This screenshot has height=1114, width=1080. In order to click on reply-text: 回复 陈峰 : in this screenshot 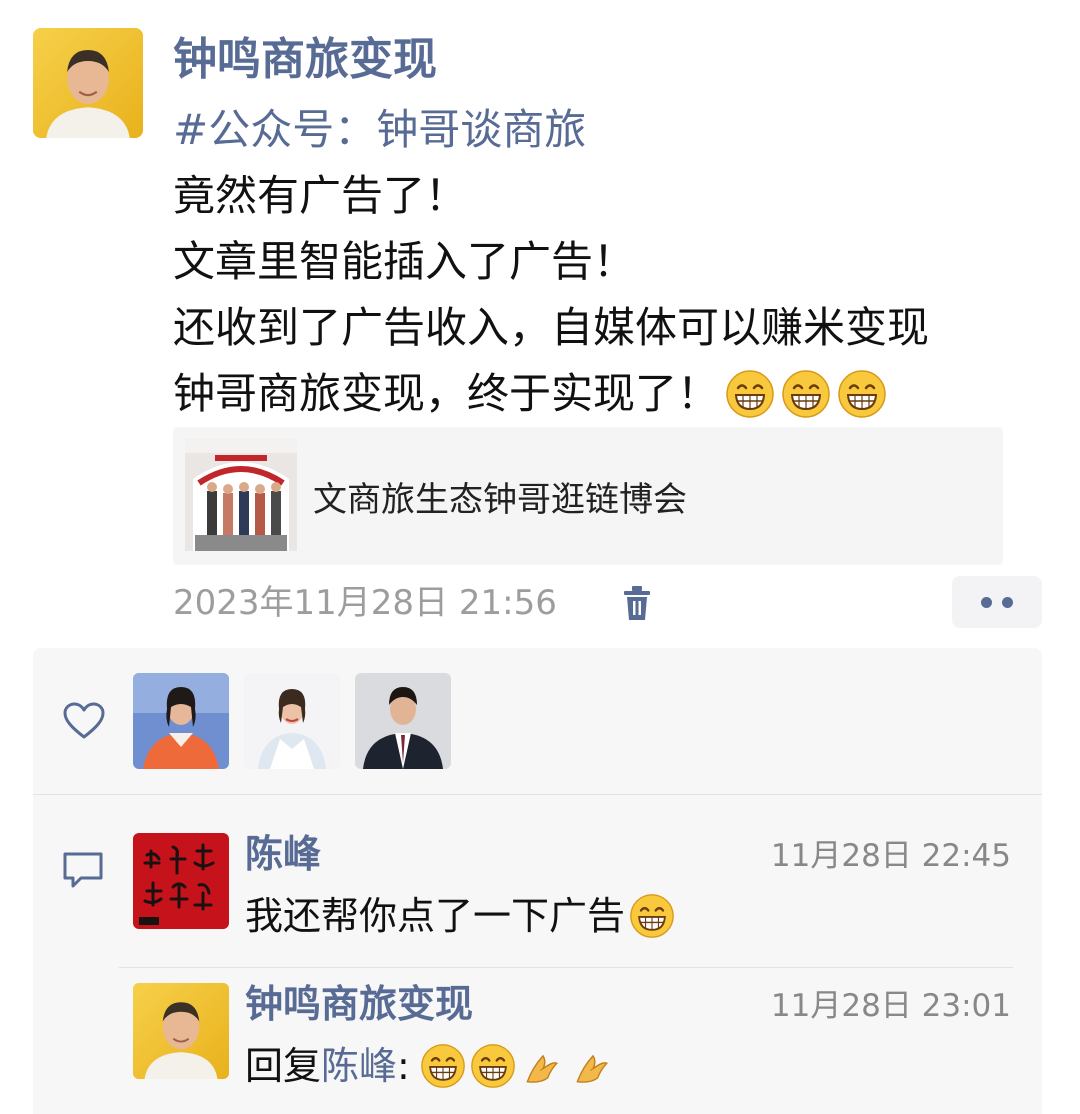, I will do `click(430, 1066)`.